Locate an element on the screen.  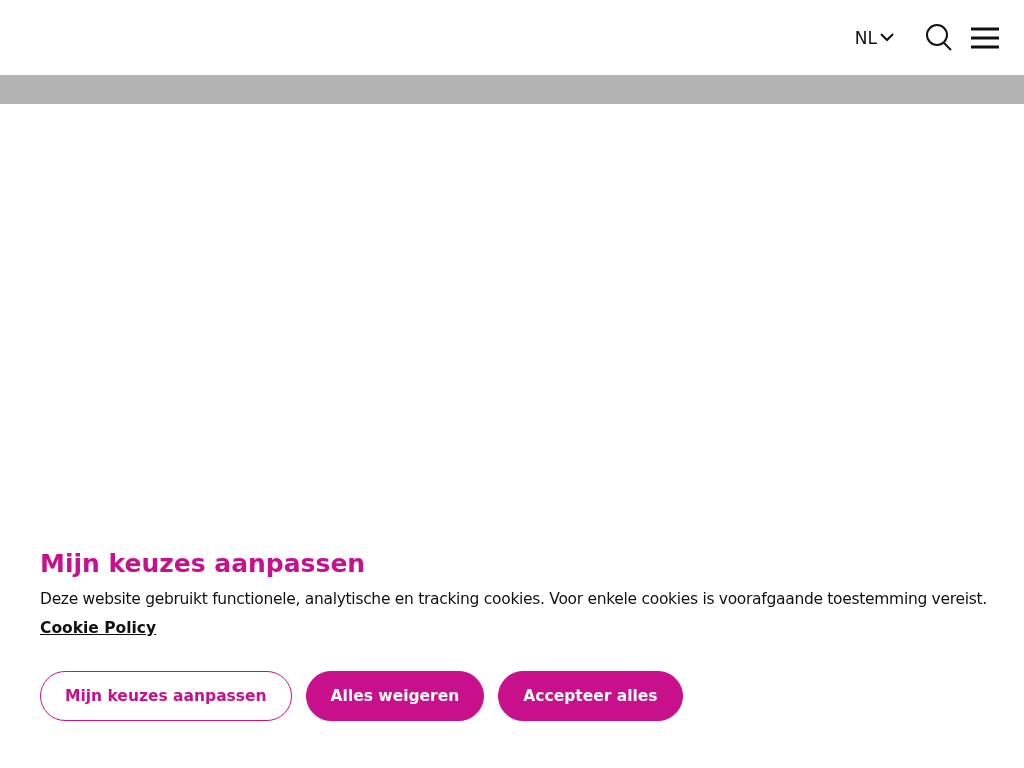
consent-button: Mijn keuzes aanpassen is located at coordinates (166, 696).